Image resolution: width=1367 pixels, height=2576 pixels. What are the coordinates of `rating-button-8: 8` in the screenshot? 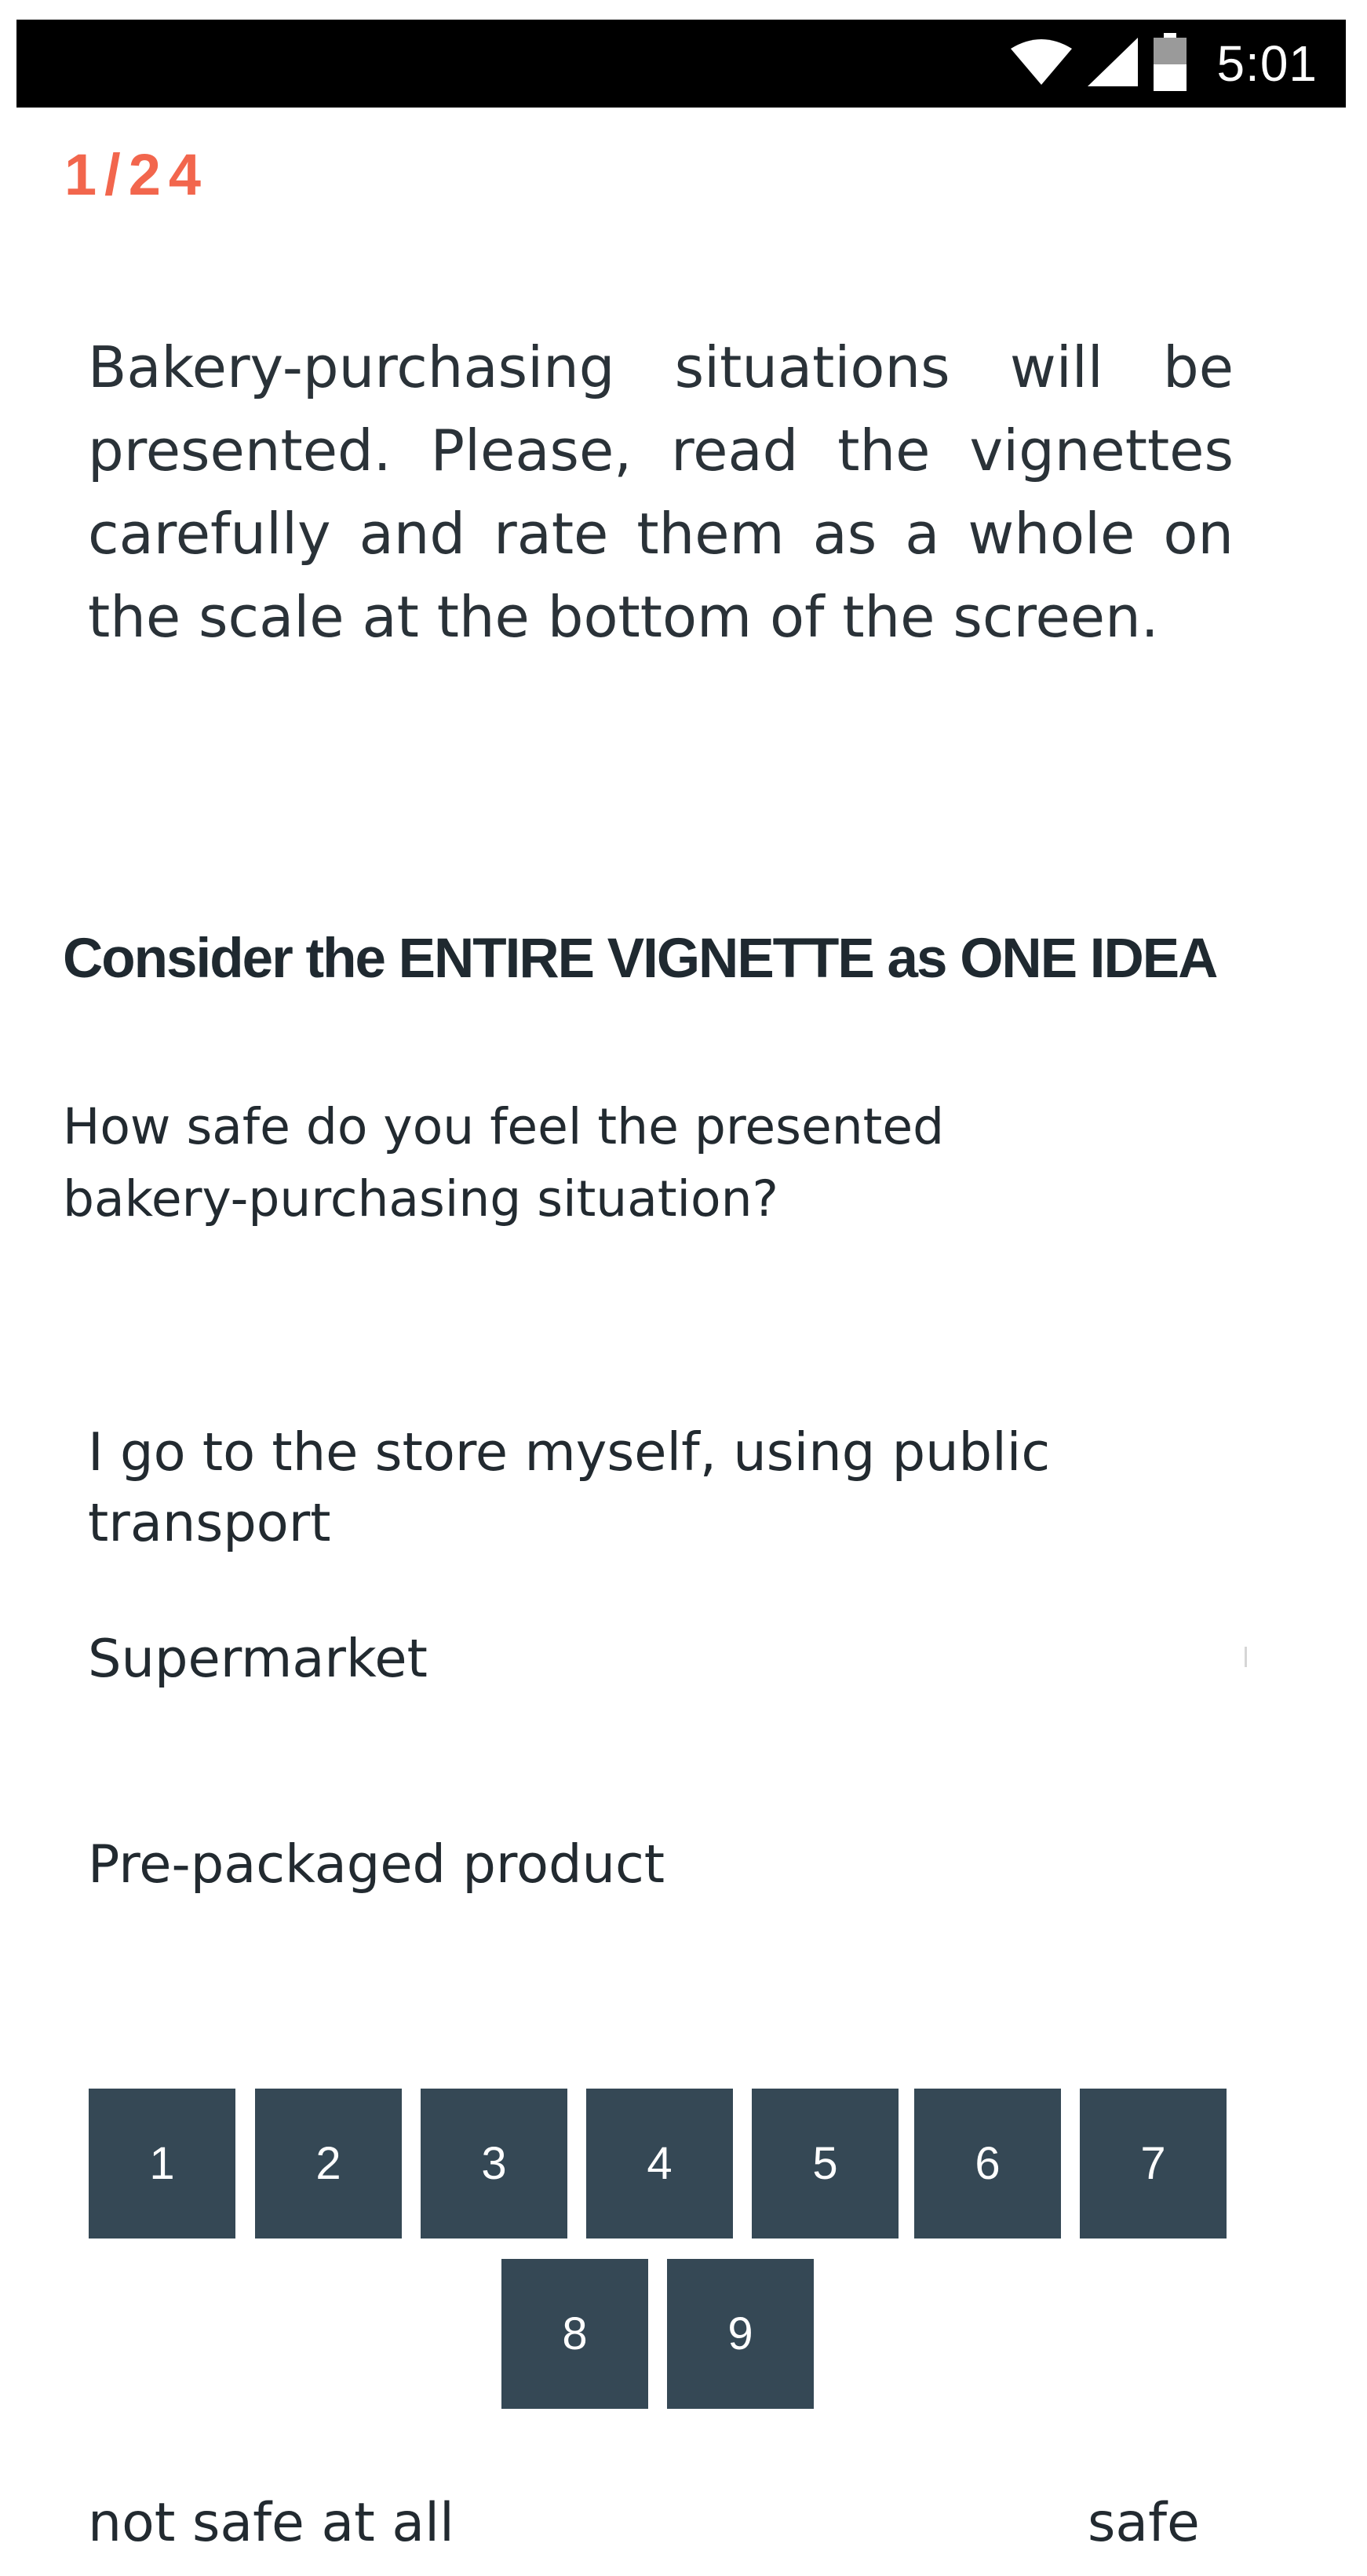 It's located at (574, 2334).